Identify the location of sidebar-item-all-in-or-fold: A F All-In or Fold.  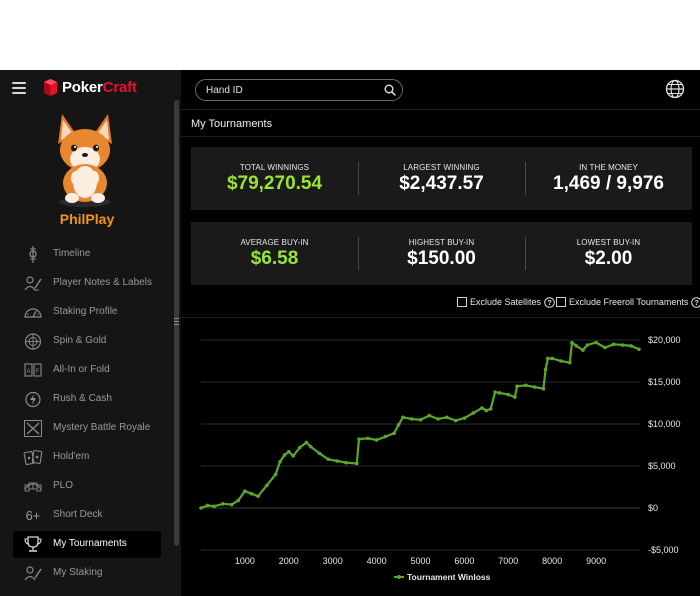
(87, 370).